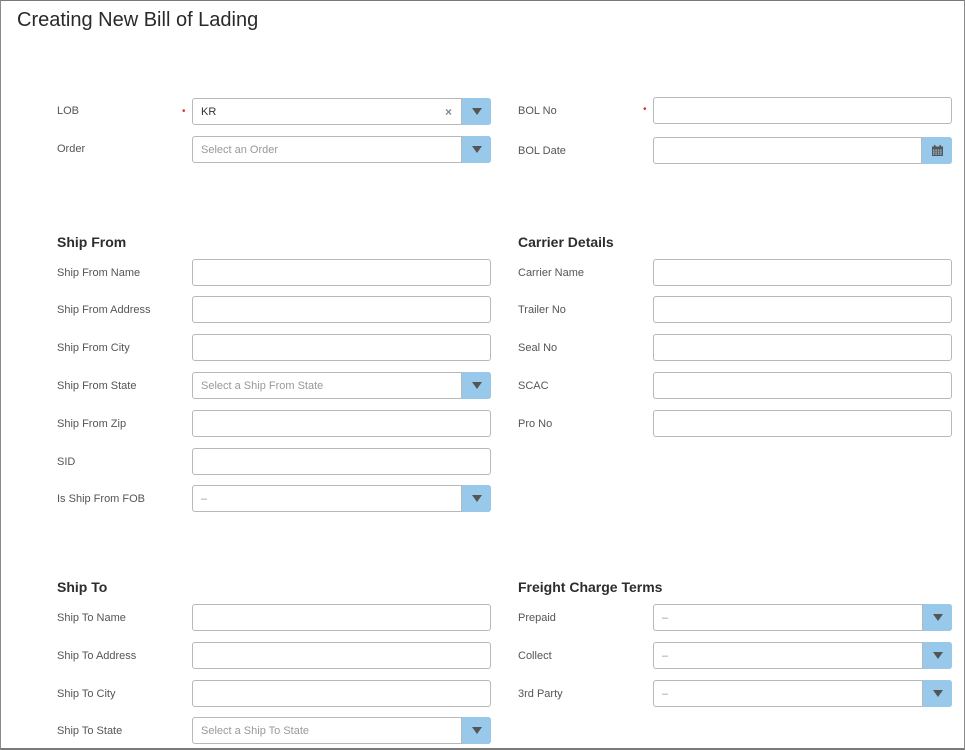 This screenshot has width=965, height=750. What do you see at coordinates (566, 242) in the screenshot?
I see `carrier-details-heading: Carrier Details` at bounding box center [566, 242].